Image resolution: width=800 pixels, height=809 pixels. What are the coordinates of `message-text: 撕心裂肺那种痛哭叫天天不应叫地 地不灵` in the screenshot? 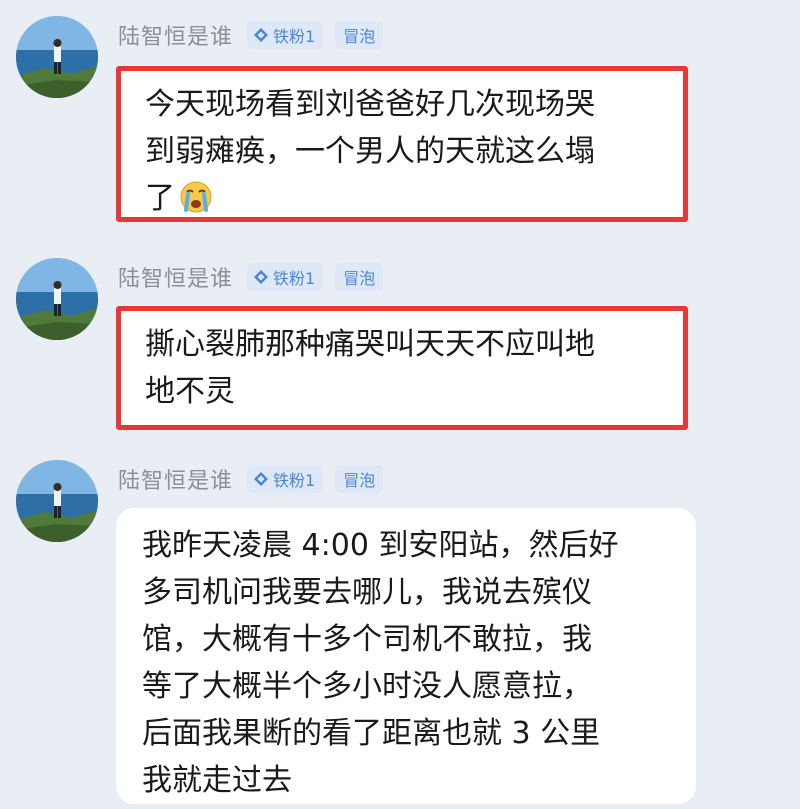 It's located at (370, 368).